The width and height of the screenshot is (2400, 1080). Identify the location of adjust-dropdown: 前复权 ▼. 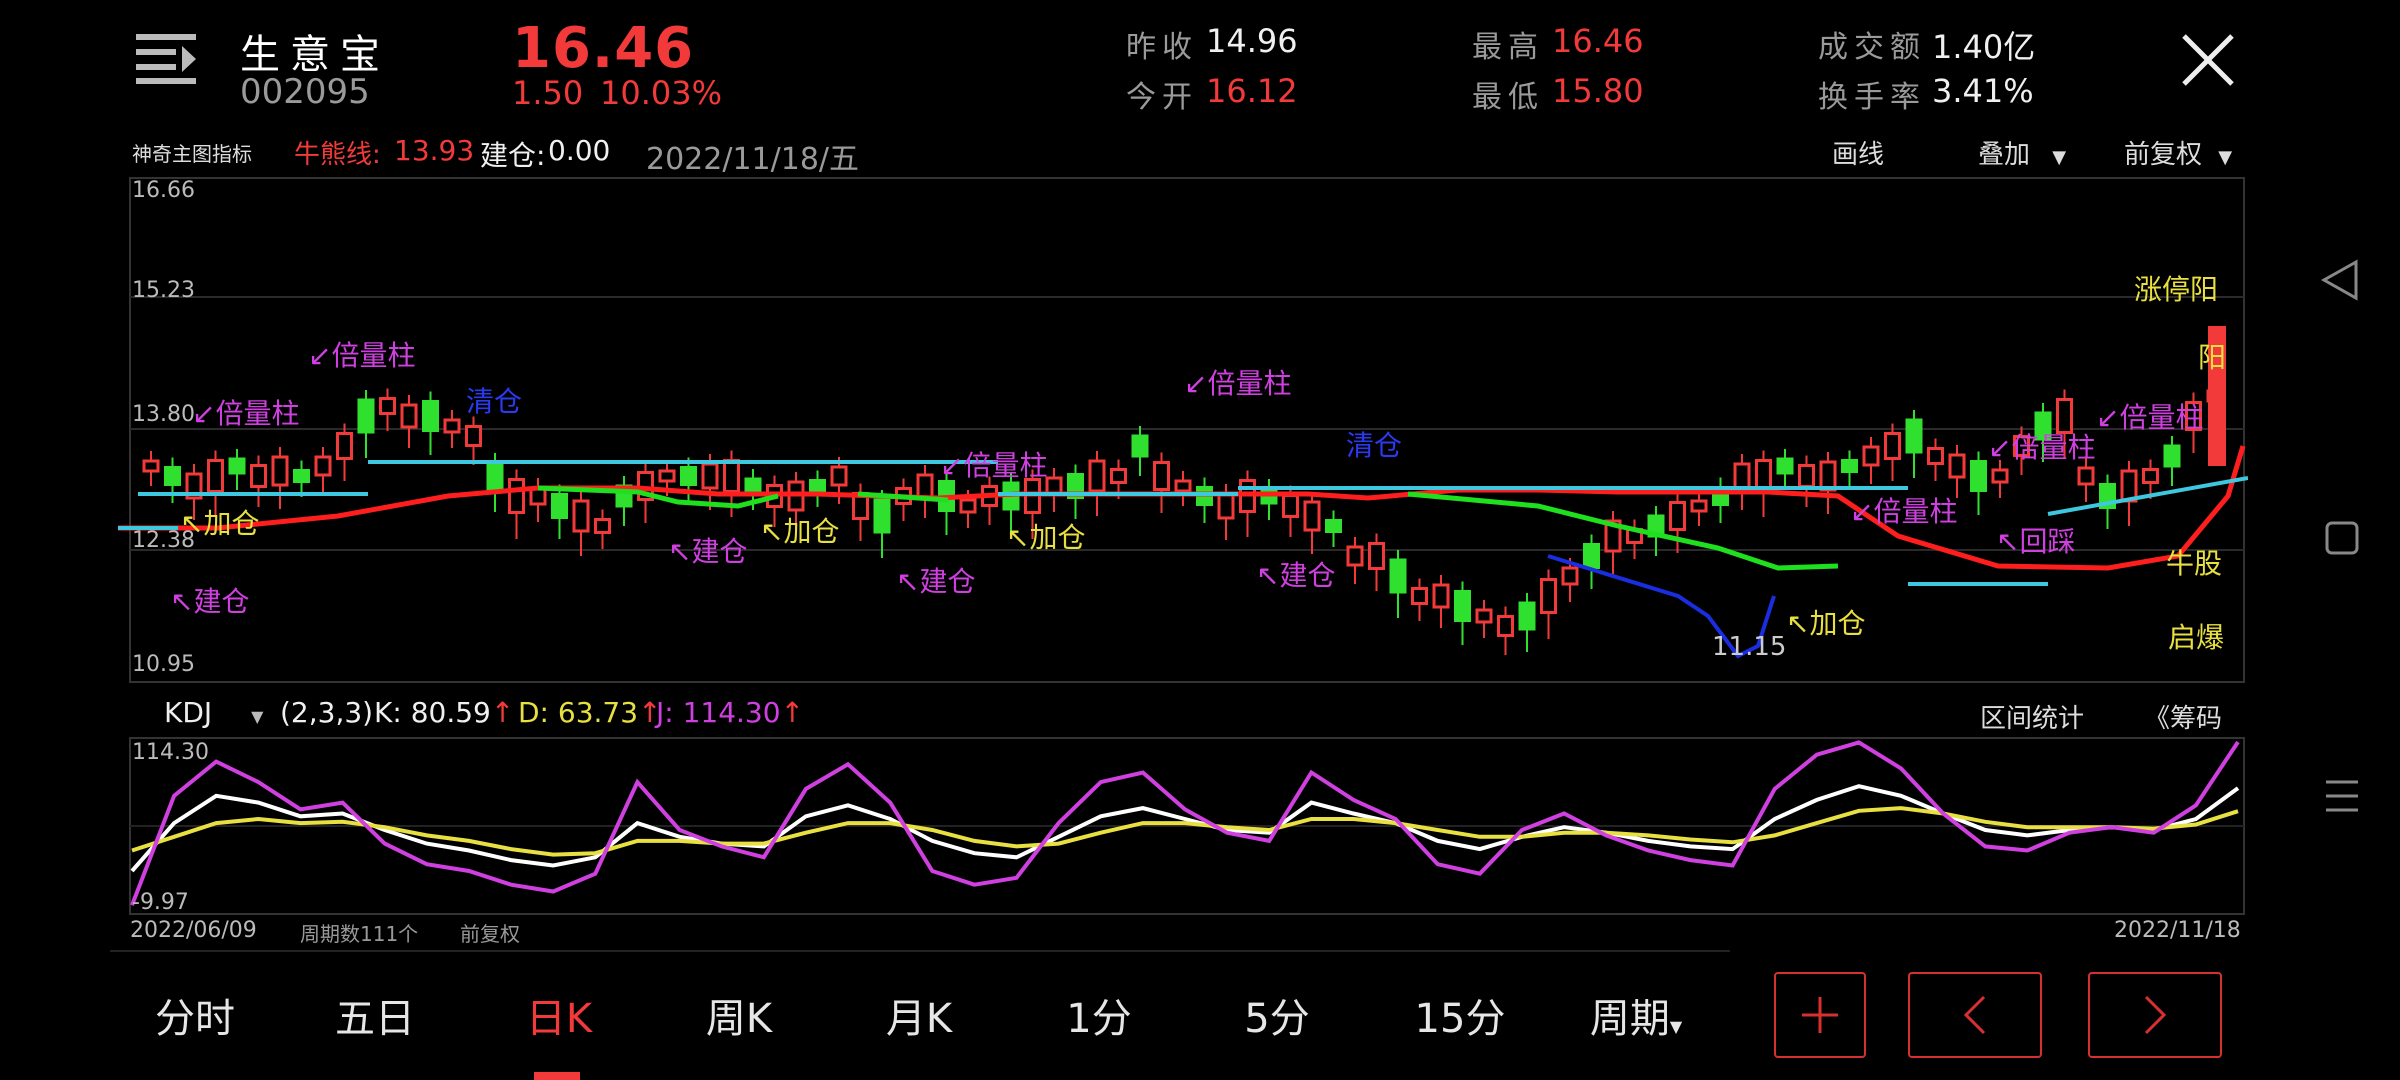
(2178, 152).